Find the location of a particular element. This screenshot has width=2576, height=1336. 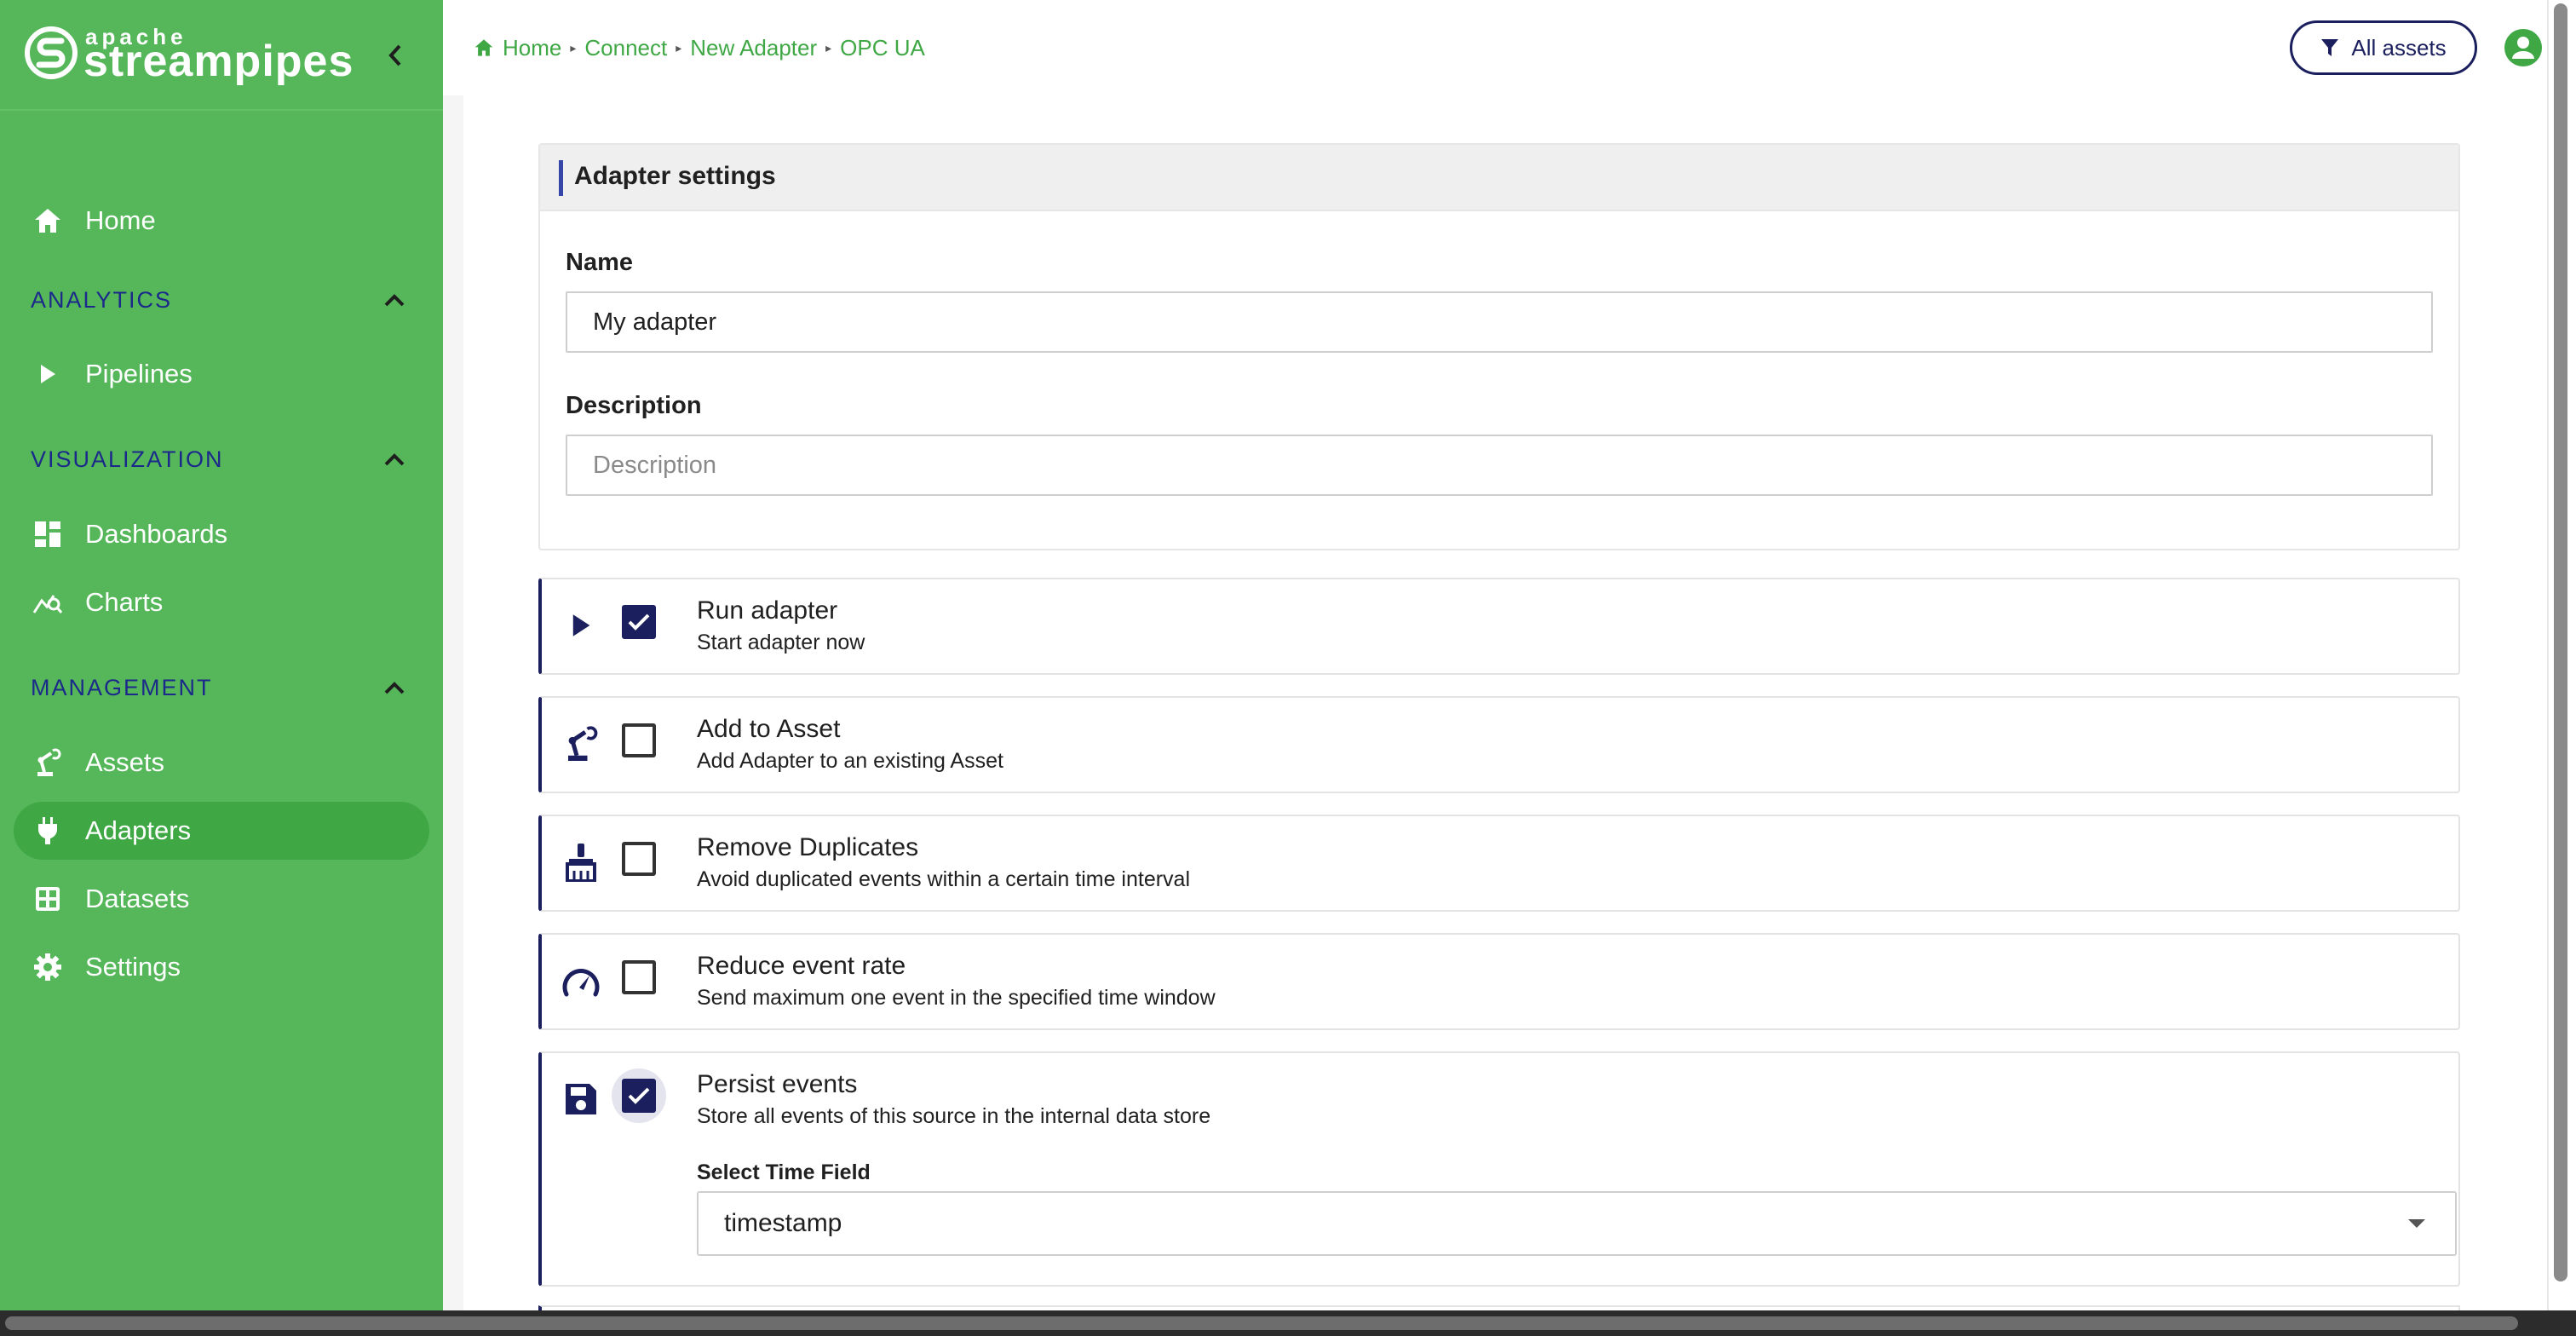

sidebar-item-label: Adapters is located at coordinates (139, 830).